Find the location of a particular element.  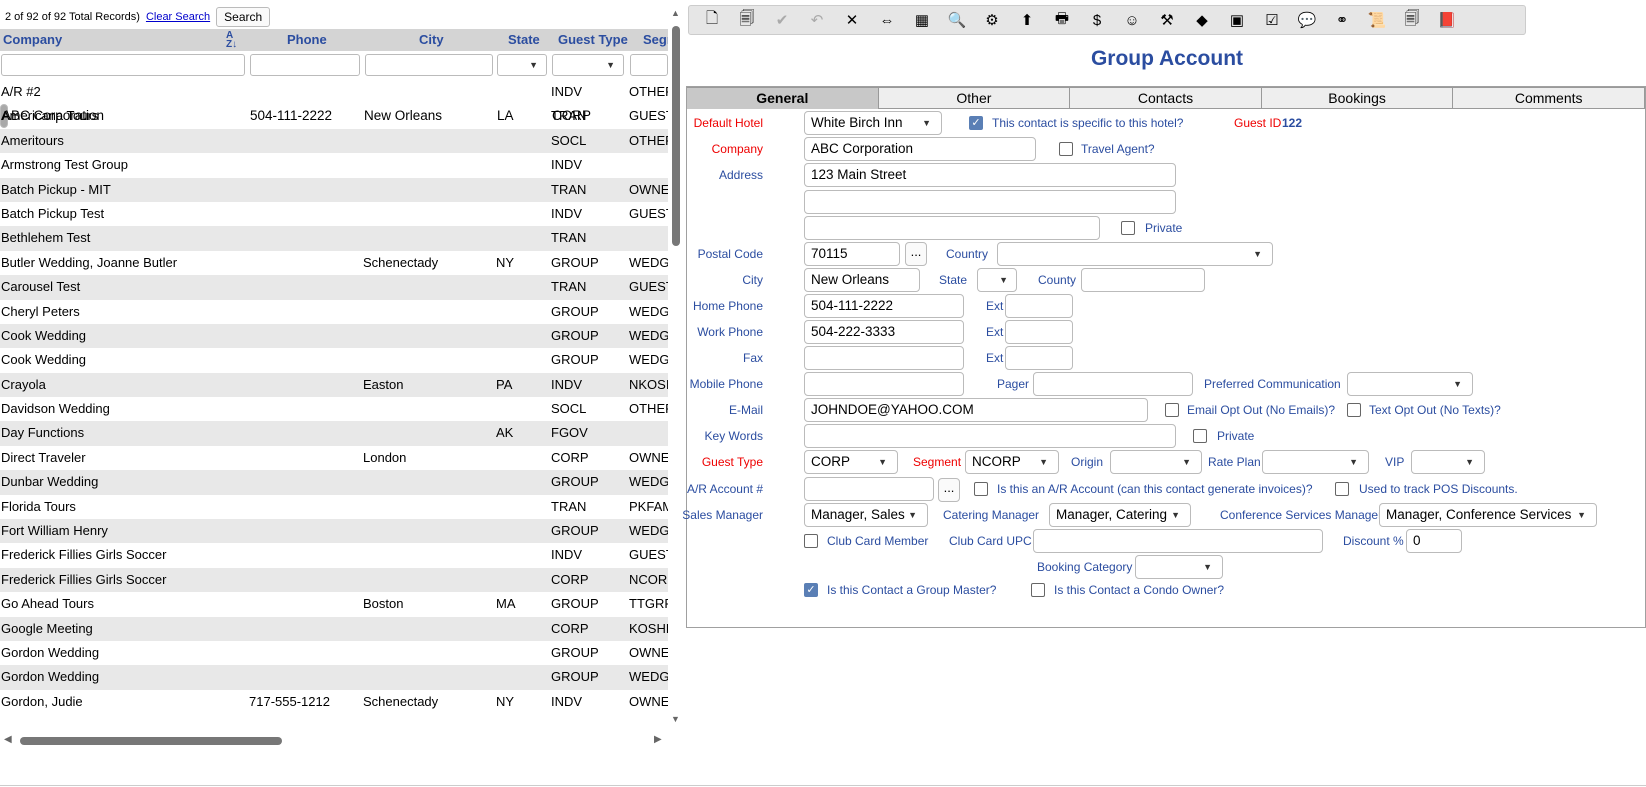

scroll-down-icon: ▼ is located at coordinates (675, 719).